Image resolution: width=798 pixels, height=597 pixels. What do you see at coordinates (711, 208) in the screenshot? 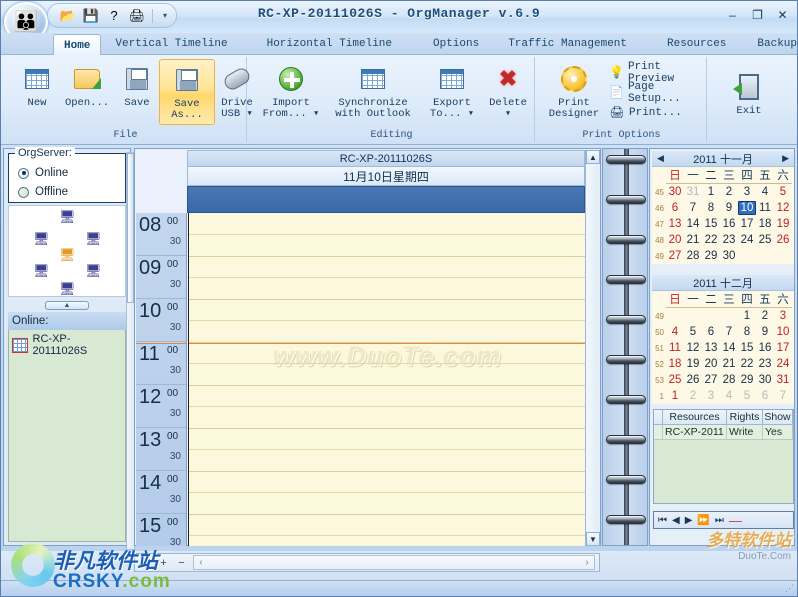
I see `calendar-day: 8` at bounding box center [711, 208].